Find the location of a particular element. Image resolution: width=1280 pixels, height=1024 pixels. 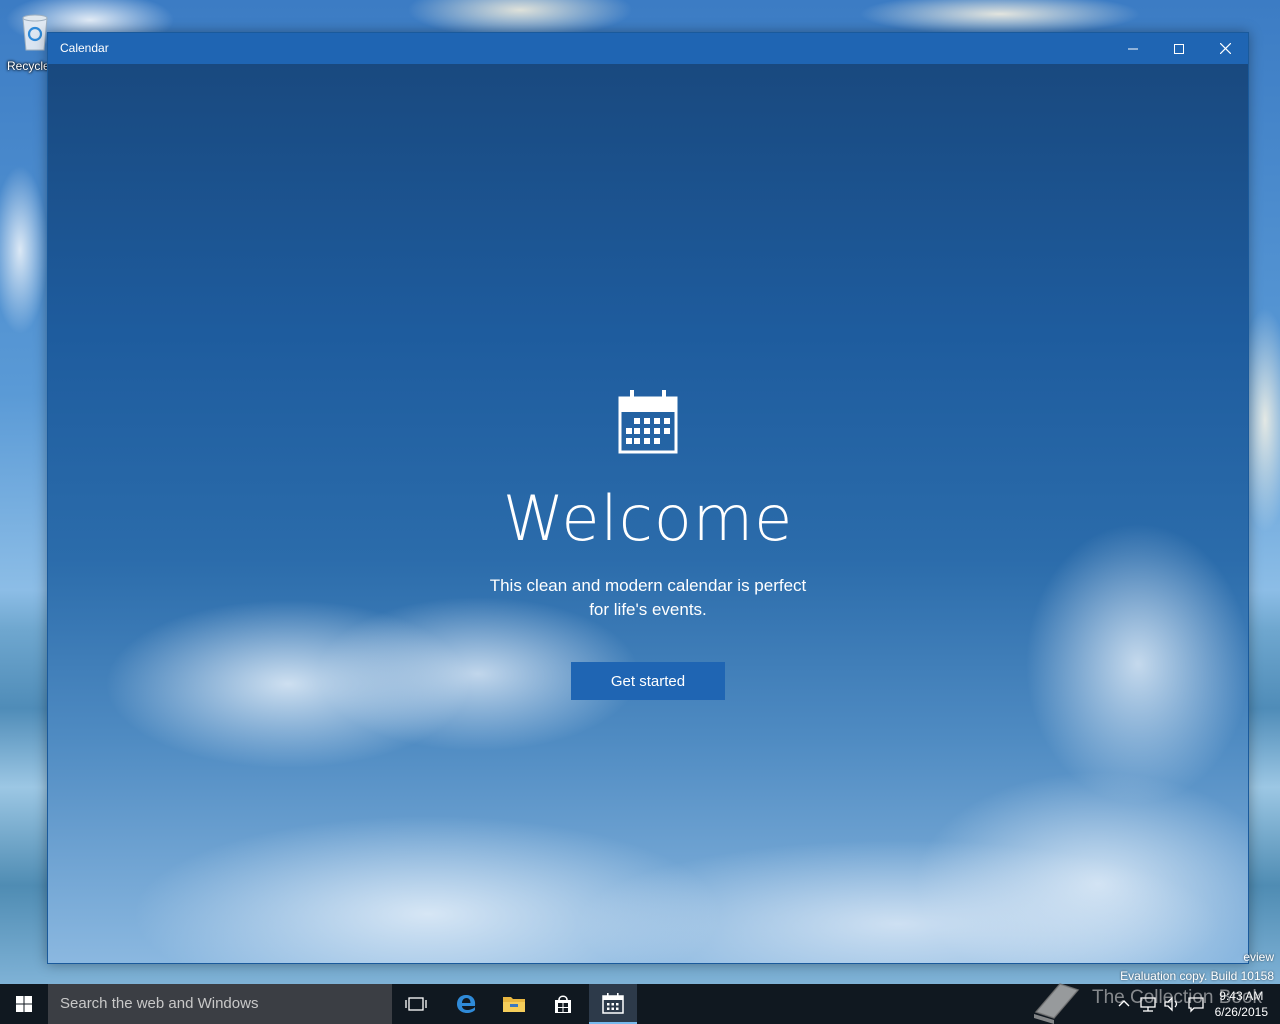

task-view-icon is located at coordinates (416, 1004).